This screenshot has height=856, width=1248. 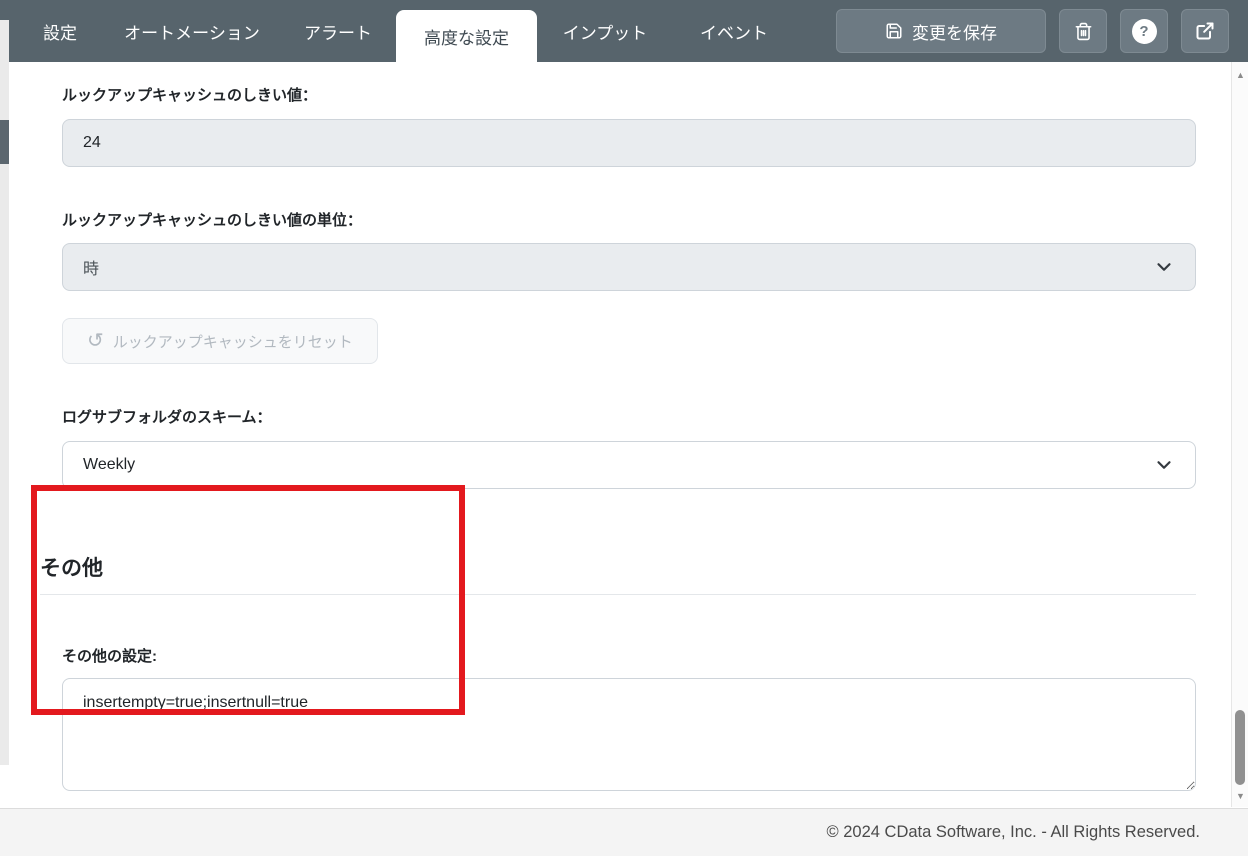 I want to click on reset-lookup-cache-label: ルックアップキャッシュをリセット, so click(x=232, y=342).